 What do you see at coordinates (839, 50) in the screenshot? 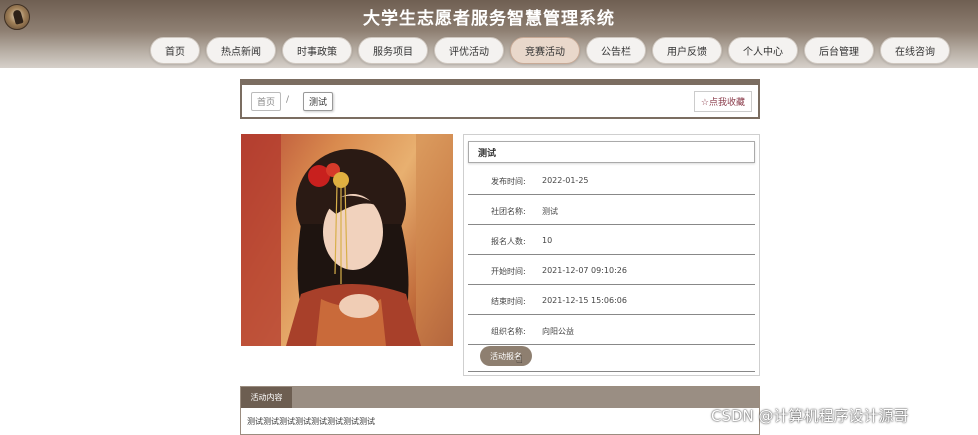
I see `nav-item-admin: 后台管理` at bounding box center [839, 50].